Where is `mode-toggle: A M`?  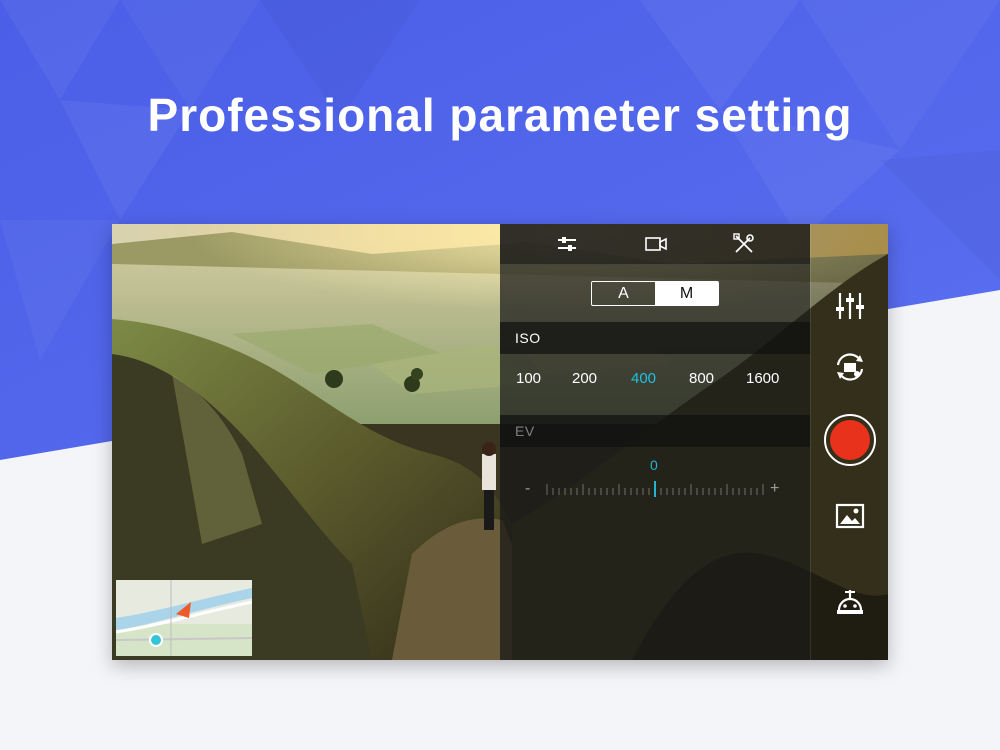
mode-toggle: A M is located at coordinates (655, 293).